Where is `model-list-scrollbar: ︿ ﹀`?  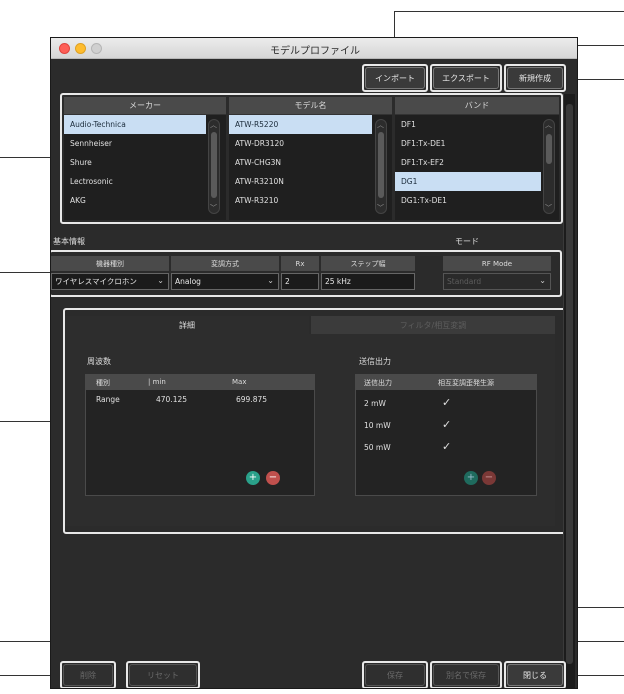
model-list-scrollbar: ︿ ﹀ is located at coordinates (381, 166).